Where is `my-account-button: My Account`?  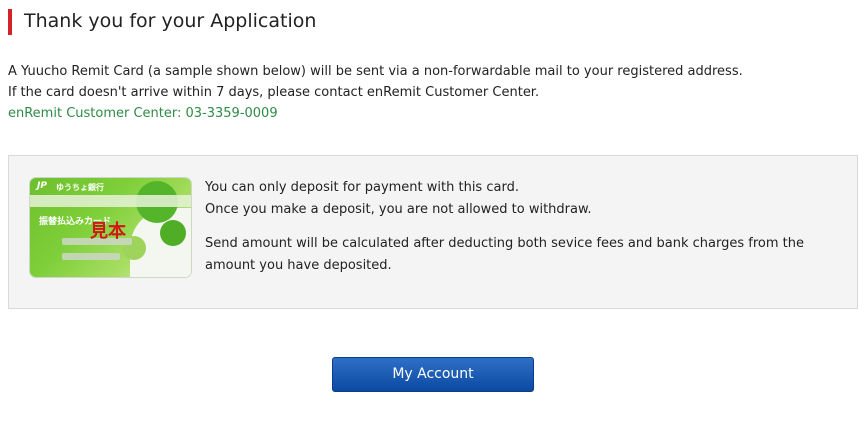 my-account-button: My Account is located at coordinates (433, 374).